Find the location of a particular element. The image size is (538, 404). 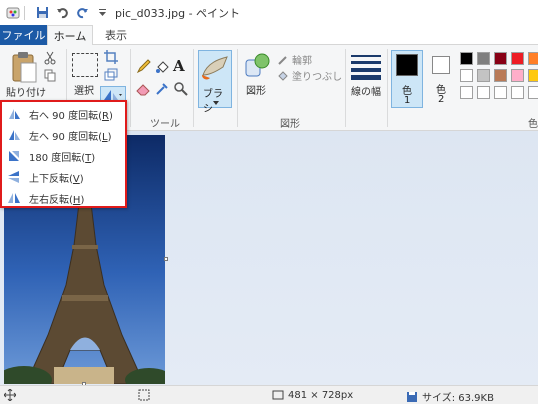

save-icon is located at coordinates (42, 13).